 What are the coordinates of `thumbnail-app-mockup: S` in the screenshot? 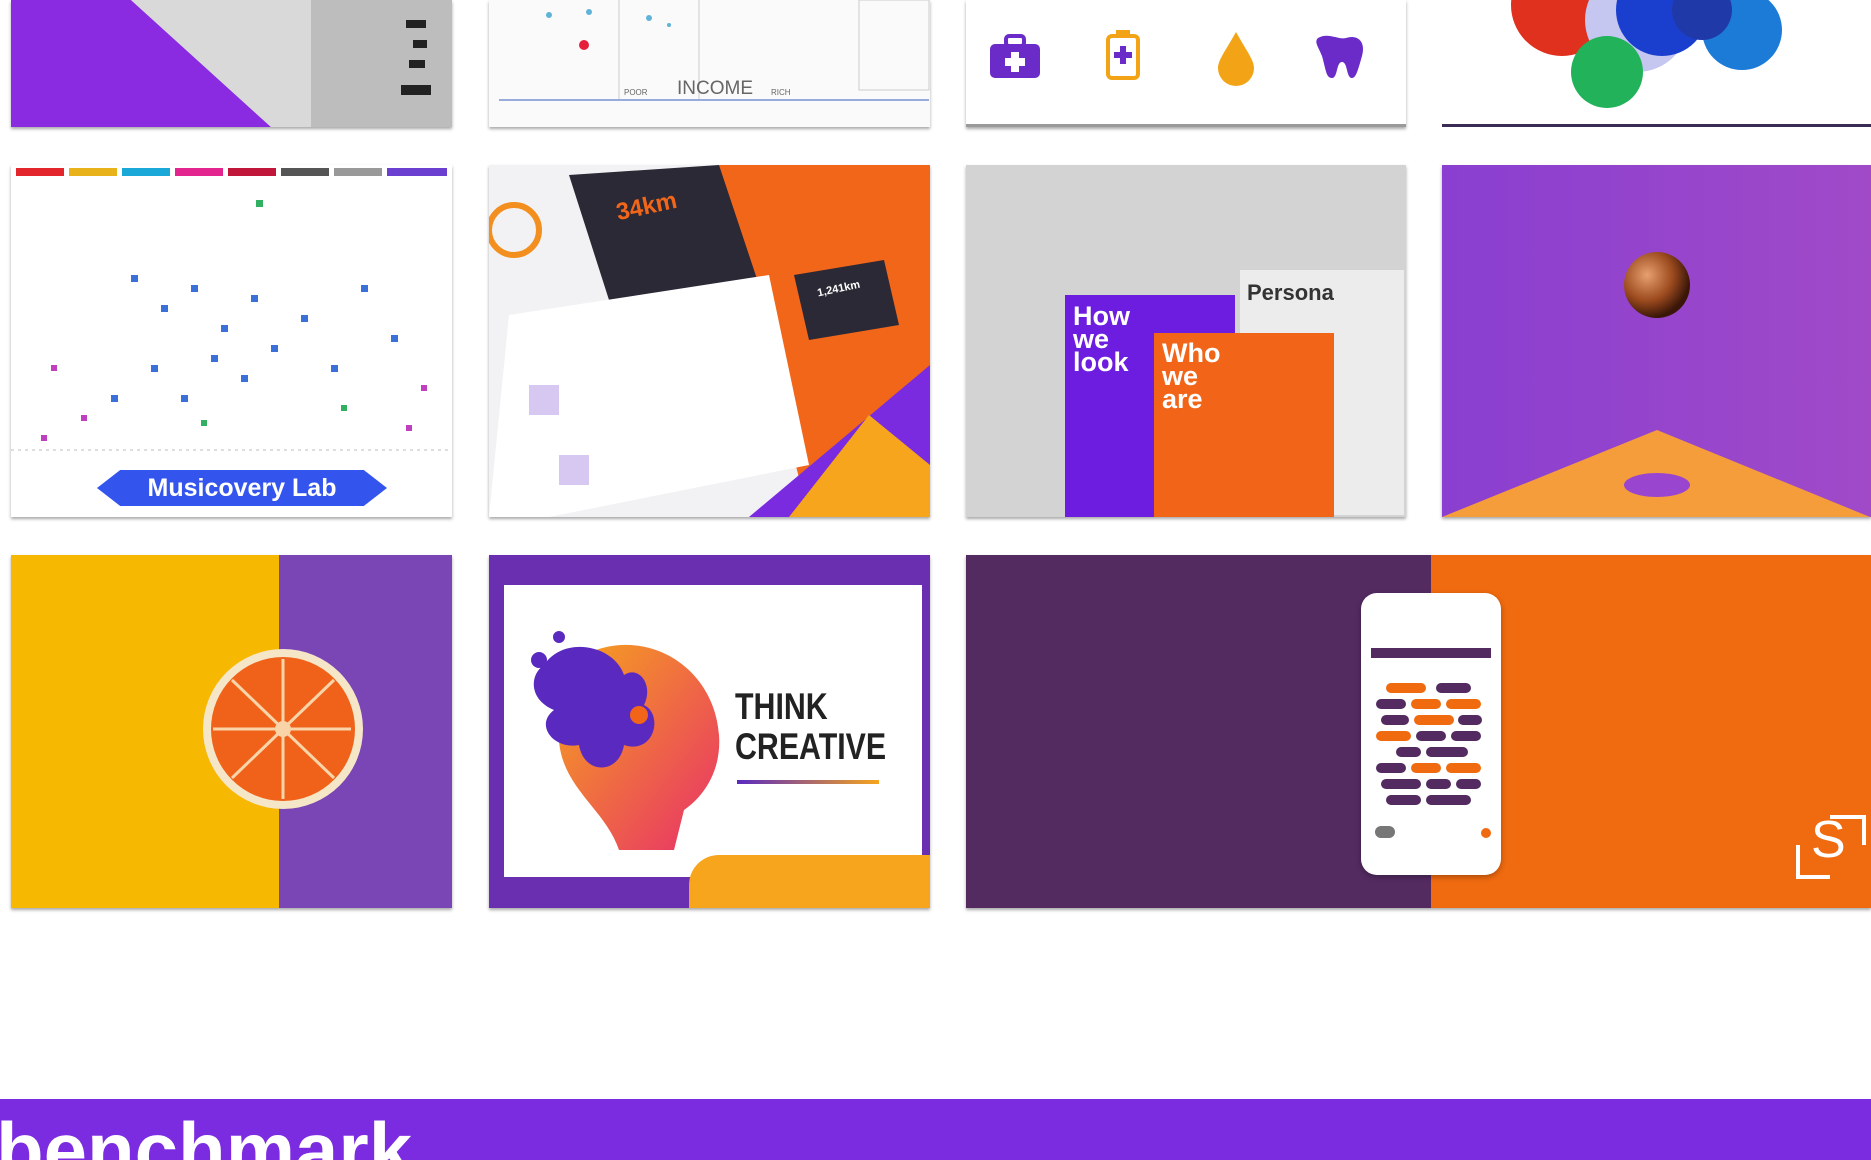 It's located at (1418, 731).